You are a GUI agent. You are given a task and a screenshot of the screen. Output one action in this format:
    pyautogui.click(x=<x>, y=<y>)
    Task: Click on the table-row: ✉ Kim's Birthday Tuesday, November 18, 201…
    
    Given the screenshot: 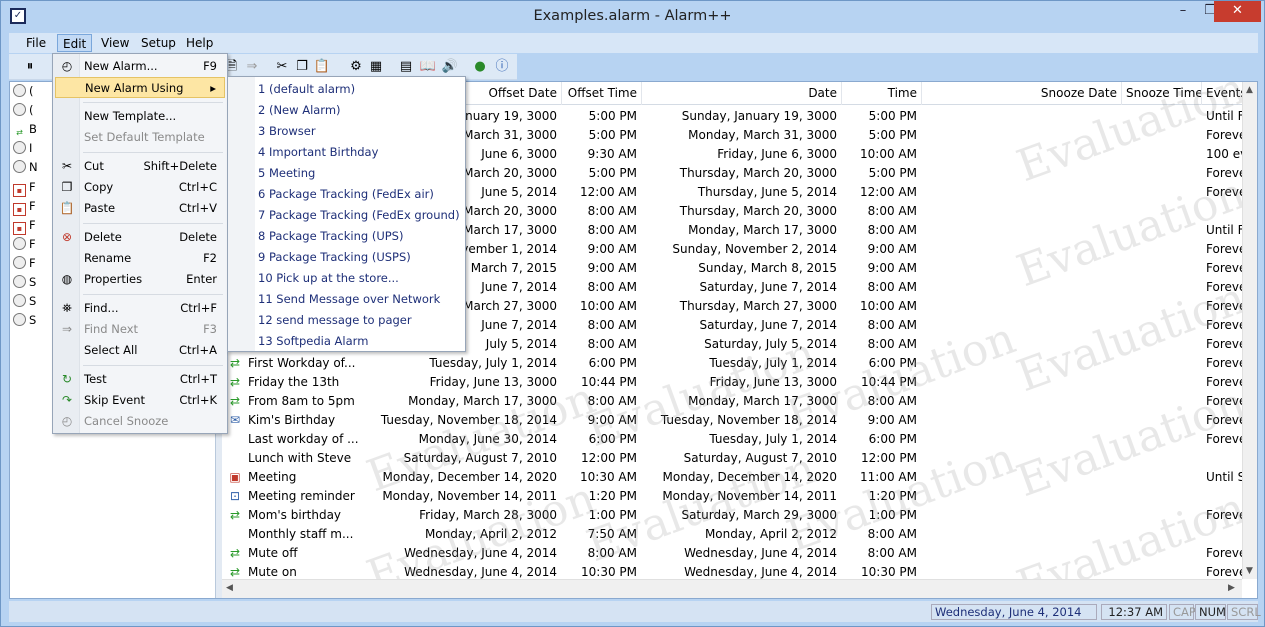 What is the action you would take?
    pyautogui.click(x=734, y=420)
    